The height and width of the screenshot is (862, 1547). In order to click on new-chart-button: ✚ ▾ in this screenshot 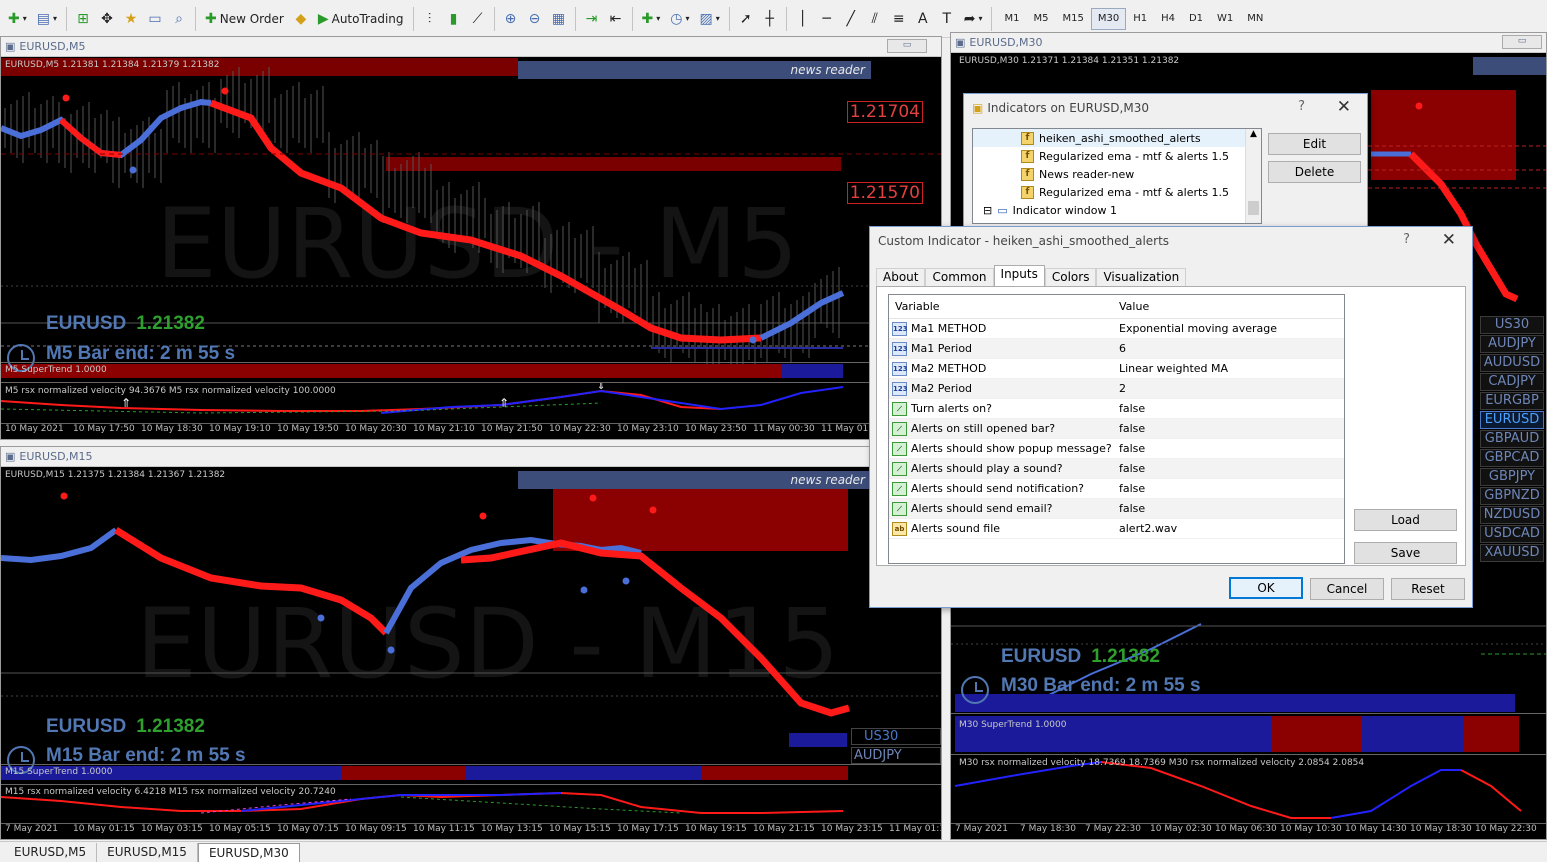, I will do `click(17, 19)`.